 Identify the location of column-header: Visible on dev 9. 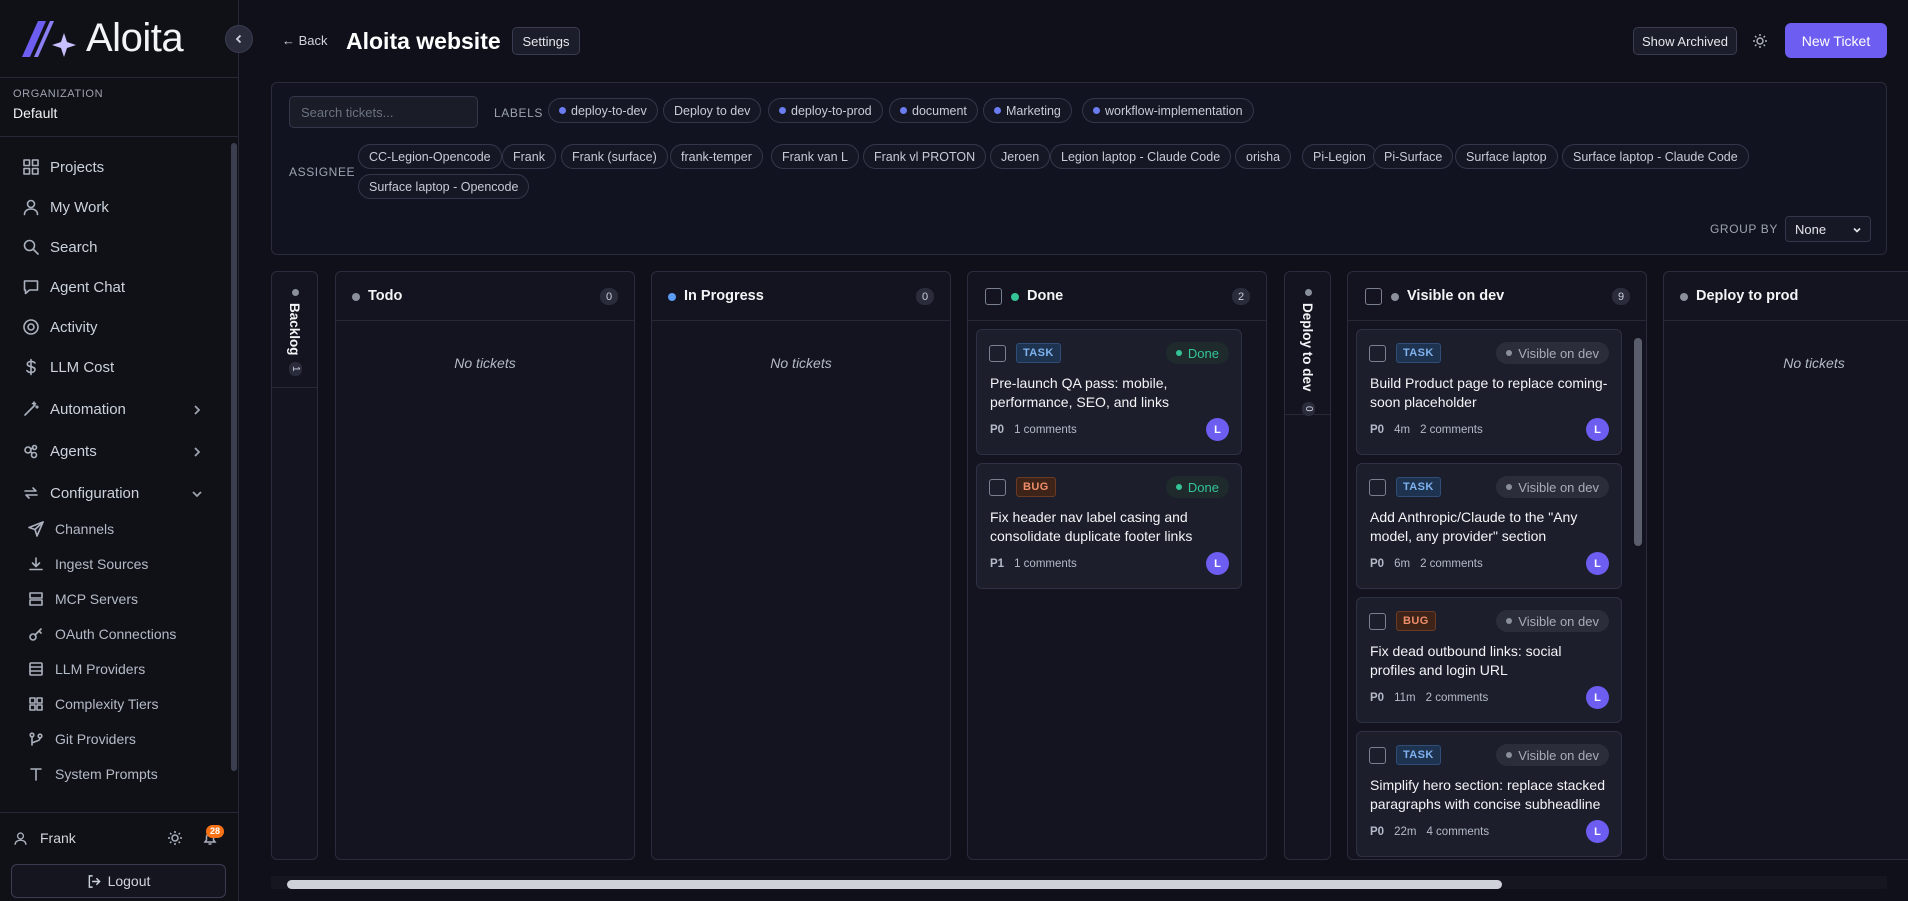
(1497, 296).